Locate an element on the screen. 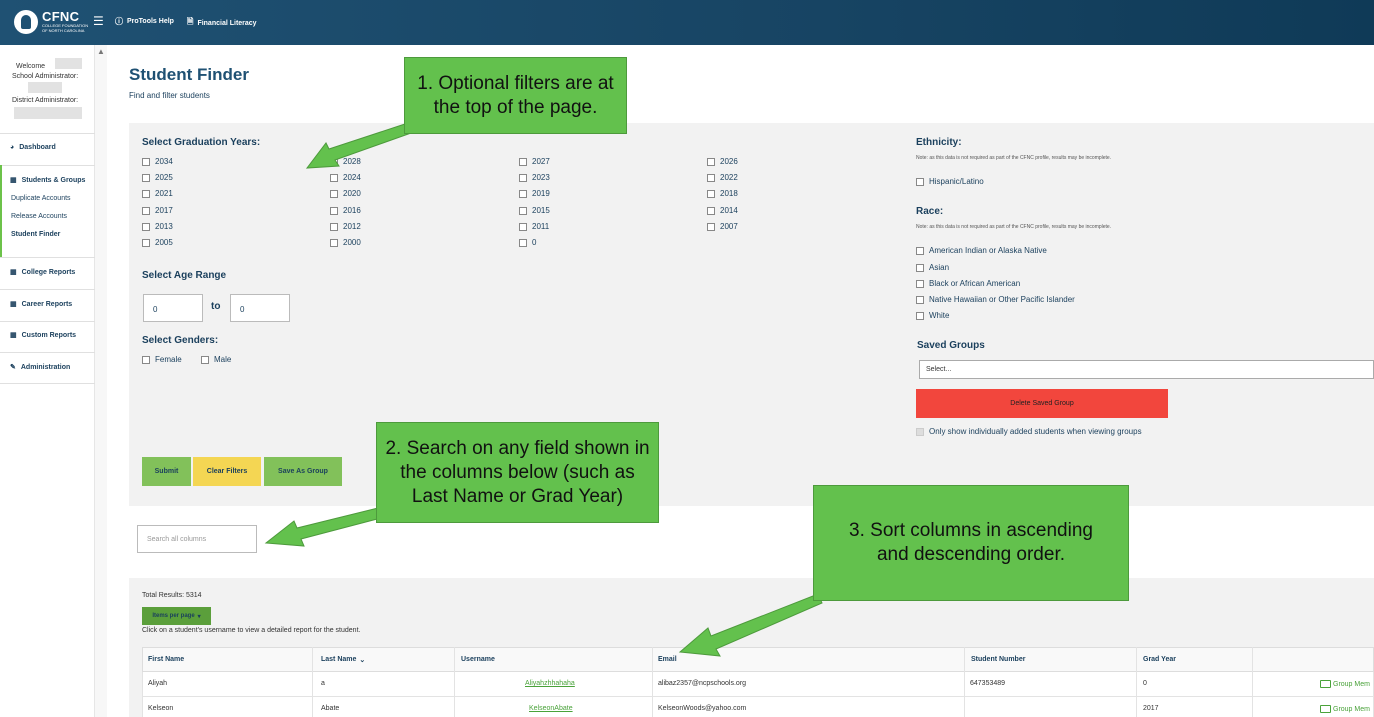 This screenshot has height=717, width=1374. grad-year-checkbox: 2027 is located at coordinates (534, 161).